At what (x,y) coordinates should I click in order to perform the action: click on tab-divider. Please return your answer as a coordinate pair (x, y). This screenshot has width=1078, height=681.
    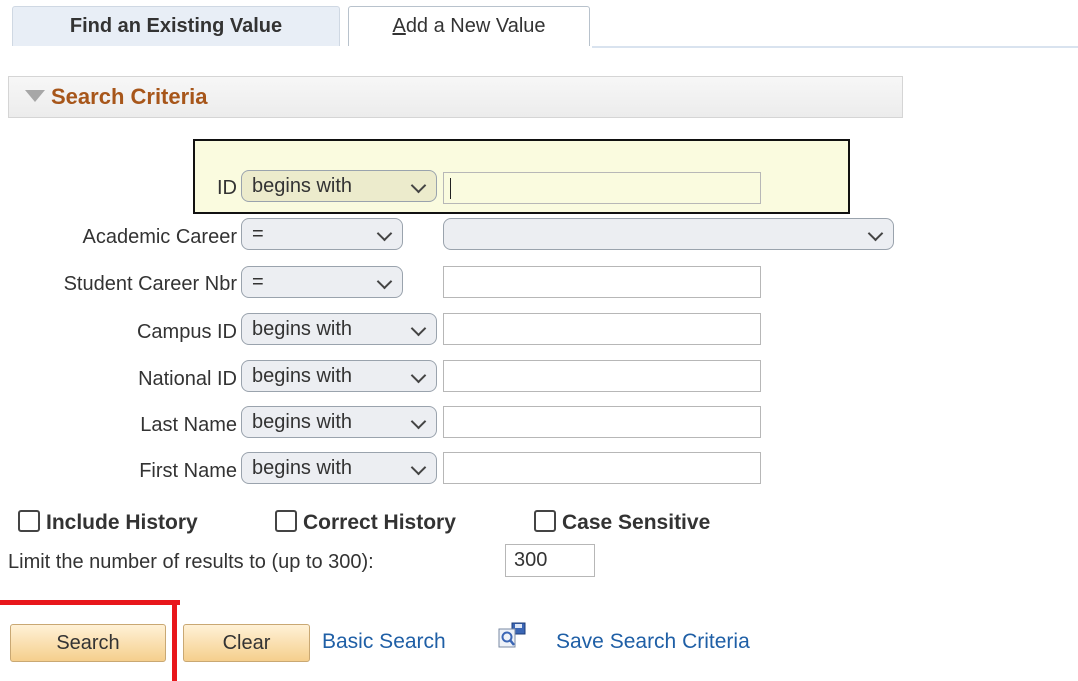
    Looking at the image, I should click on (835, 47).